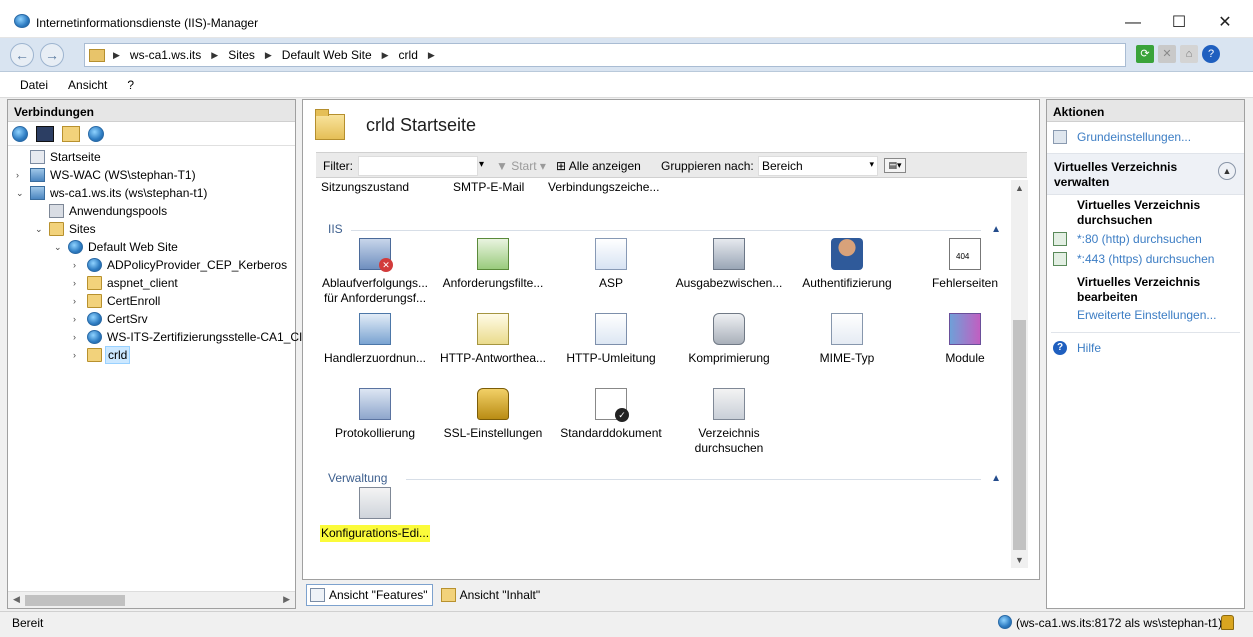 Image resolution: width=1253 pixels, height=637 pixels. What do you see at coordinates (151, 283) in the screenshot?
I see `tree-item: › aspnet_client` at bounding box center [151, 283].